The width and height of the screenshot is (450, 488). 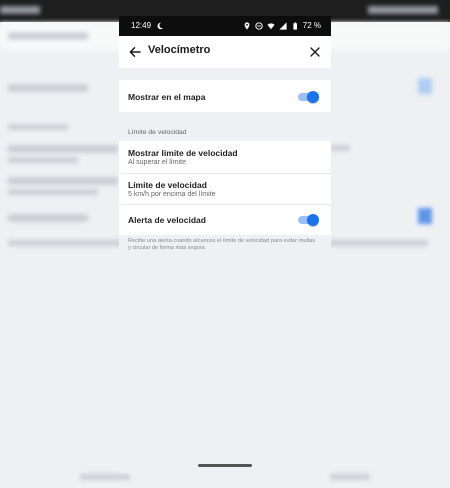 What do you see at coordinates (135, 52) in the screenshot?
I see `back-arrow-icon` at bounding box center [135, 52].